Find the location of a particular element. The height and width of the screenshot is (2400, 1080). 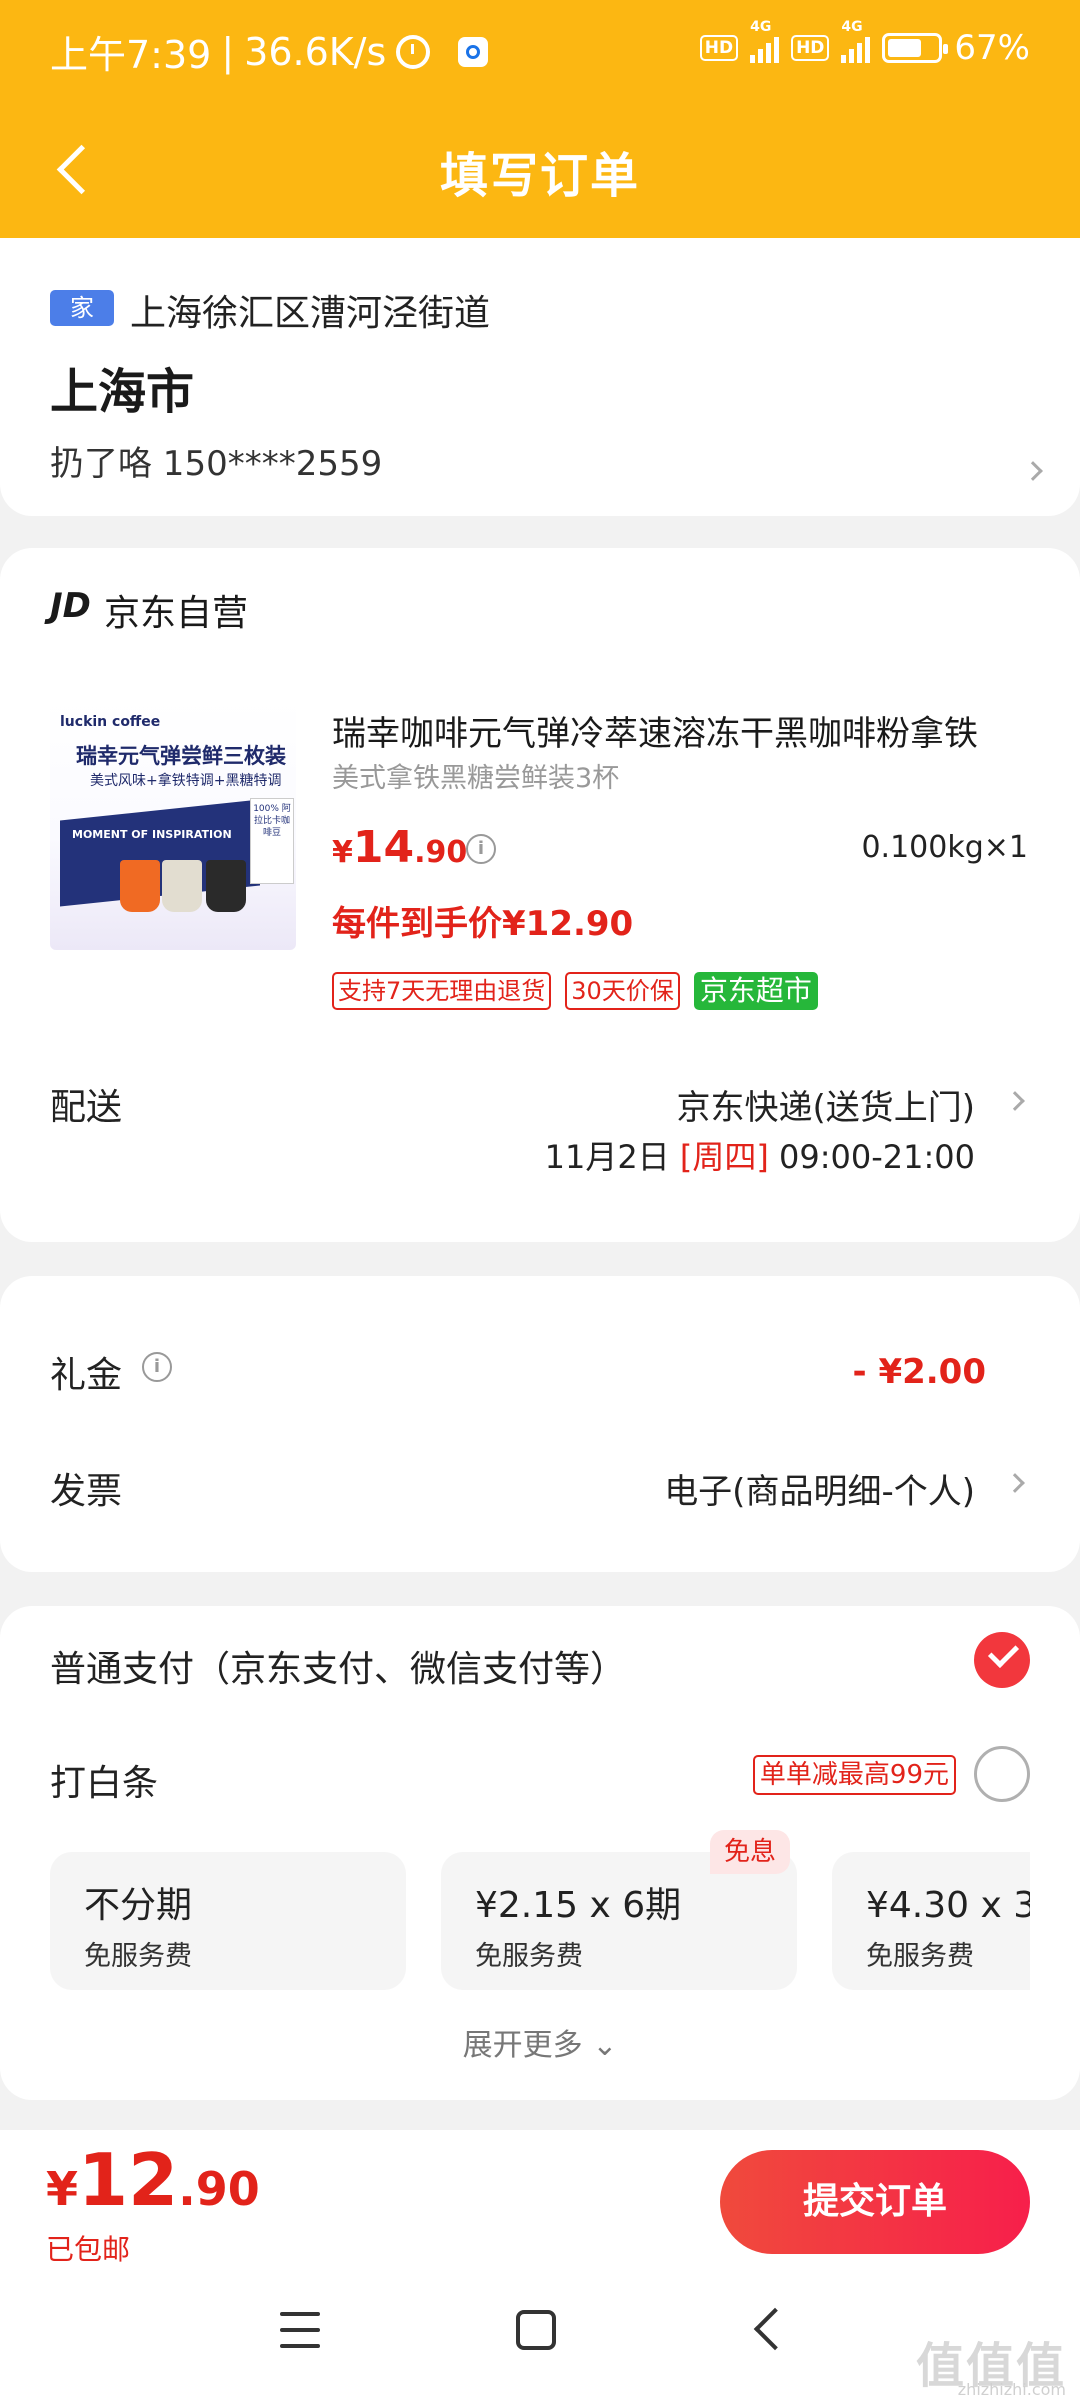

check-icon is located at coordinates (1002, 1660).